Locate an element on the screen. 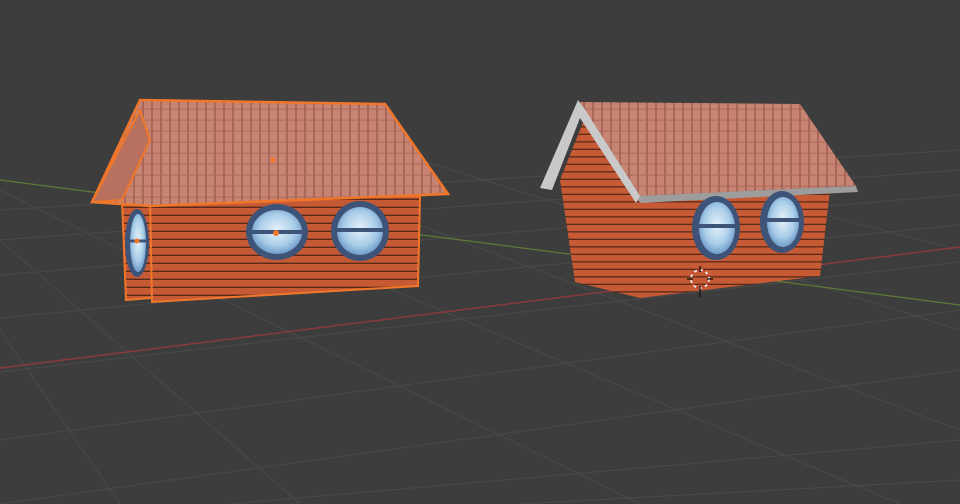 The image size is (960, 504). house-unselected is located at coordinates (699, 199).